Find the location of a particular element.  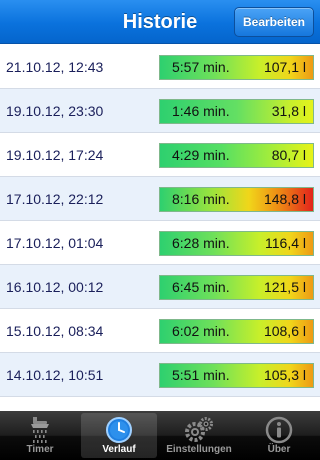

tab-verlauf: Verlauf is located at coordinates (119, 435).